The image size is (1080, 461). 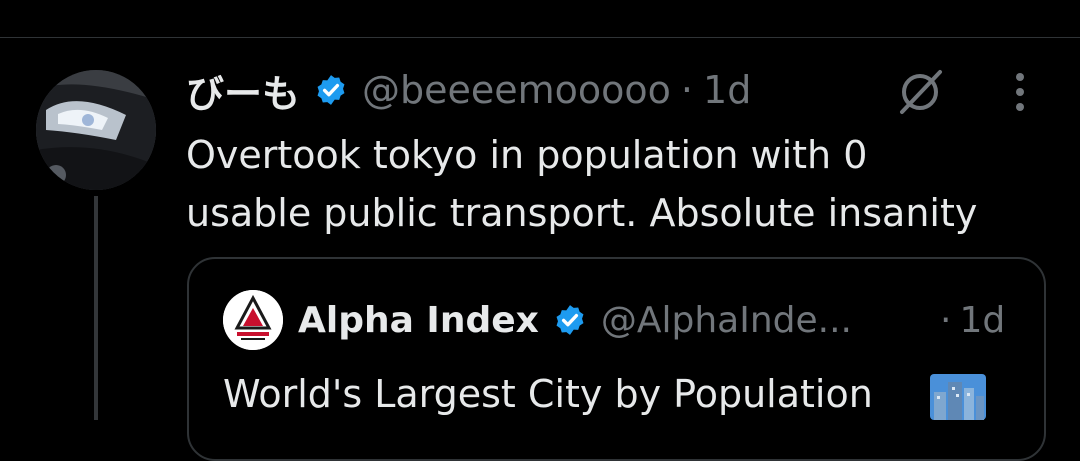 I want to click on thread-line, so click(x=96, y=308).